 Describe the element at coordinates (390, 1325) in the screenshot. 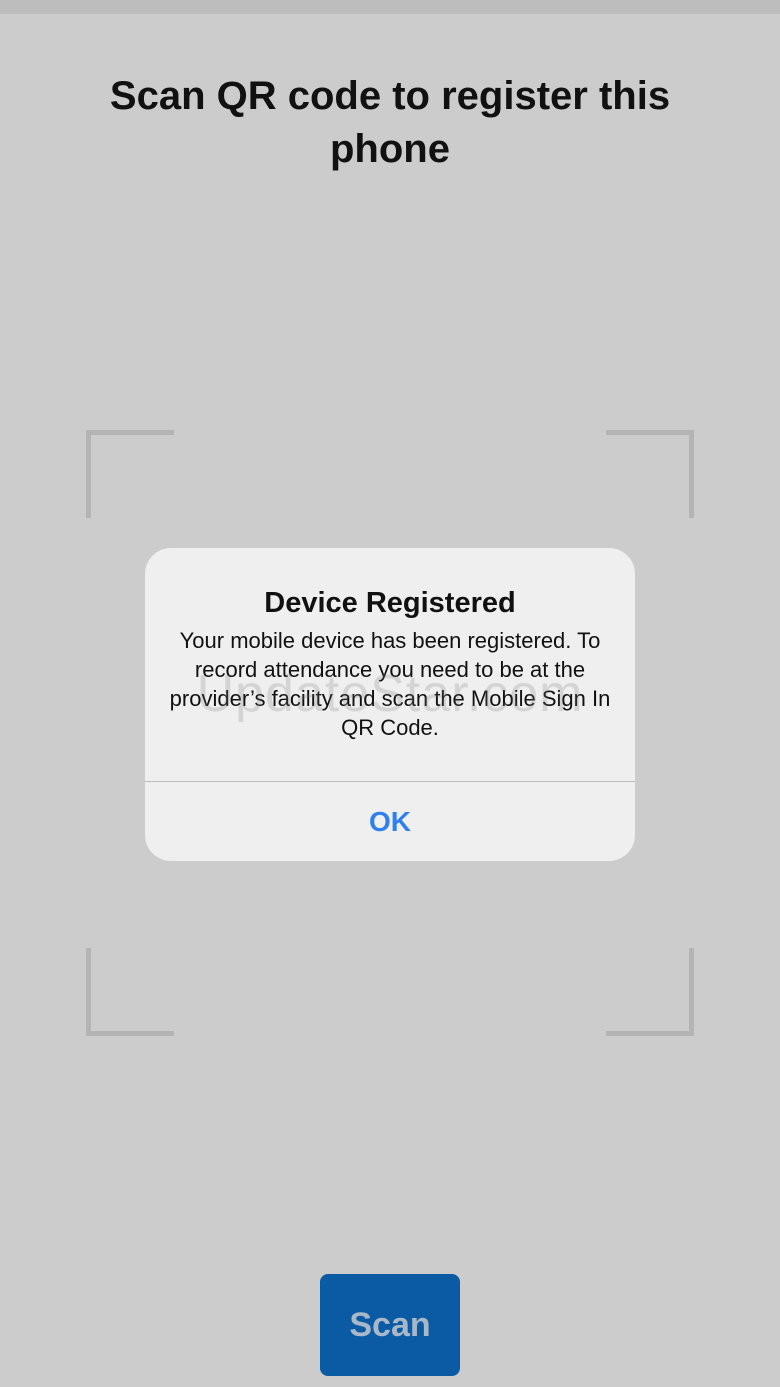

I see `scan-button: Scan` at that location.